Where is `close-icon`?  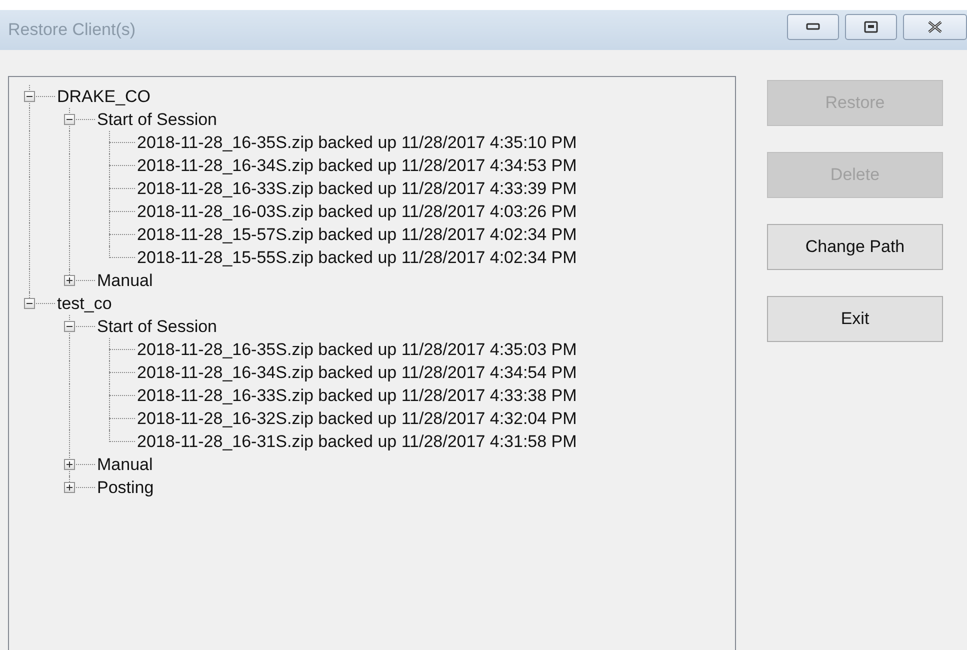
close-icon is located at coordinates (935, 27).